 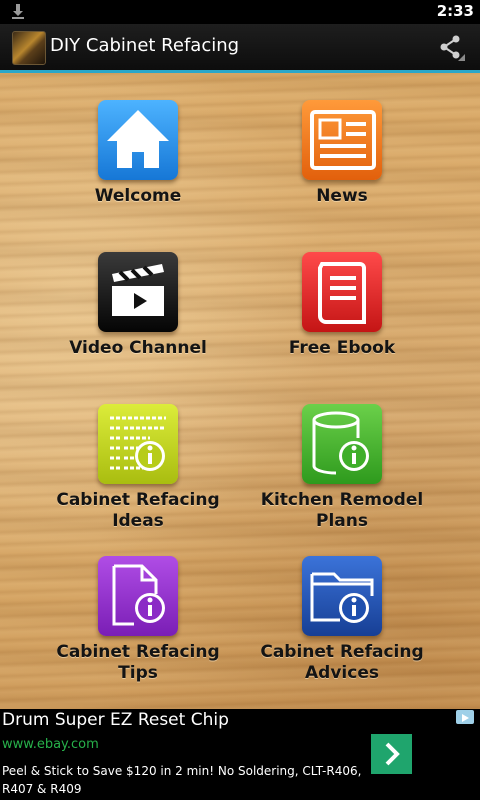 I want to click on menu-item-label-line2: Tips, so click(x=138, y=673).